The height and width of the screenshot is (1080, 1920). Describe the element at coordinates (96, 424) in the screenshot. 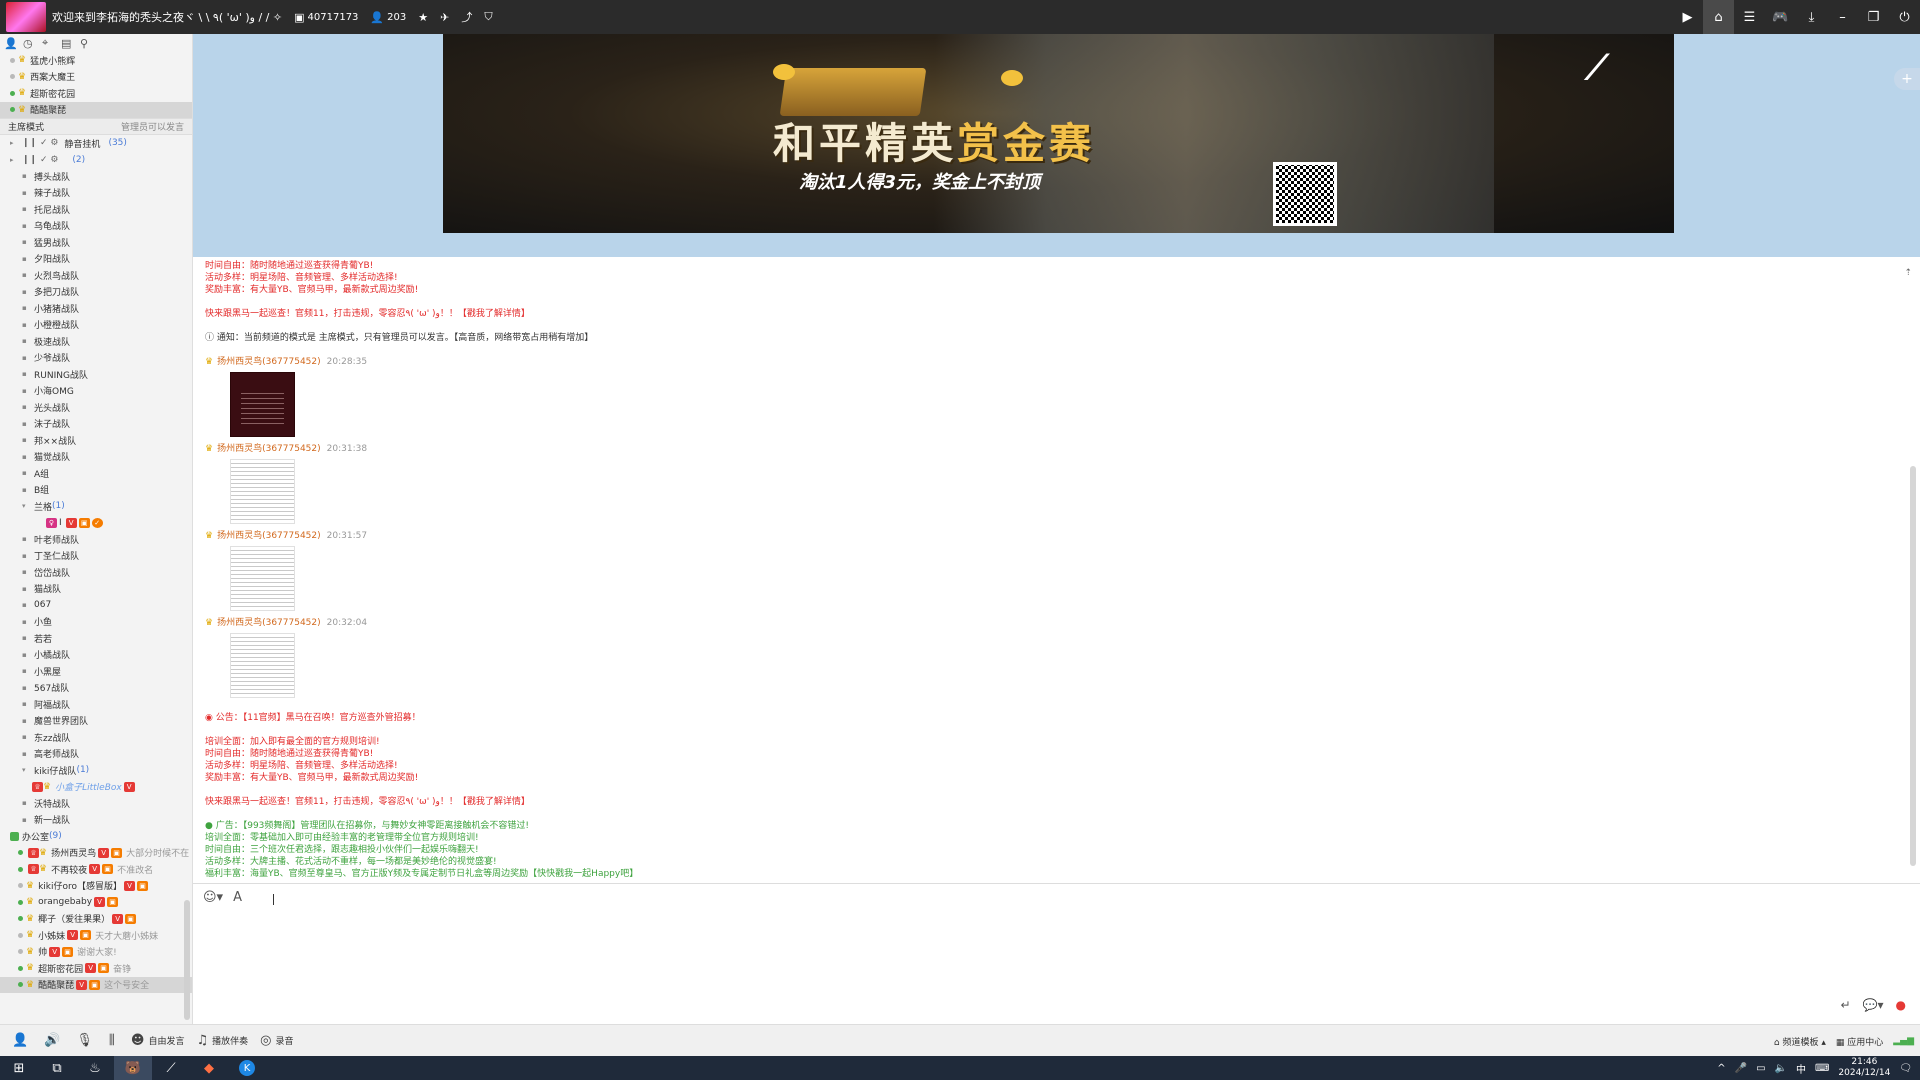

I see `subchannel-row: ▪ 沫子战队` at that location.